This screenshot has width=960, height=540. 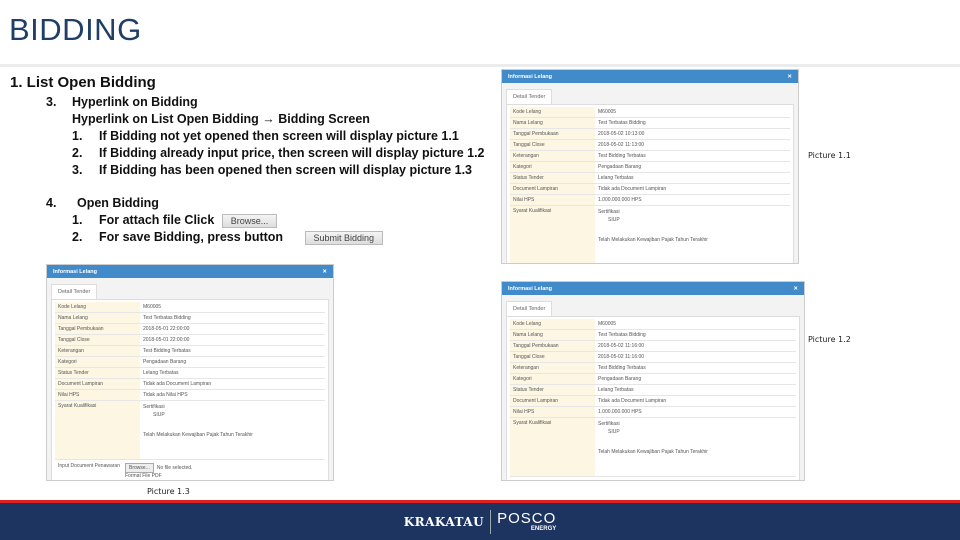 I want to click on modal-title: Informasi Lelang, so click(x=530, y=288).